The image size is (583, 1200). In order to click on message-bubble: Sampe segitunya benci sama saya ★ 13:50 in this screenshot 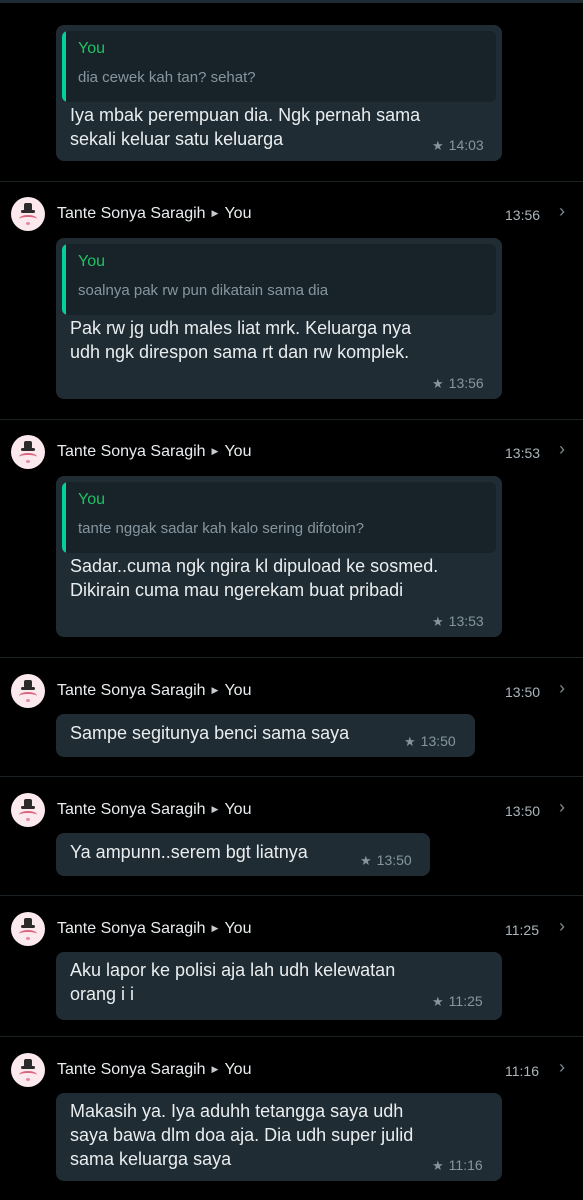, I will do `click(265, 735)`.